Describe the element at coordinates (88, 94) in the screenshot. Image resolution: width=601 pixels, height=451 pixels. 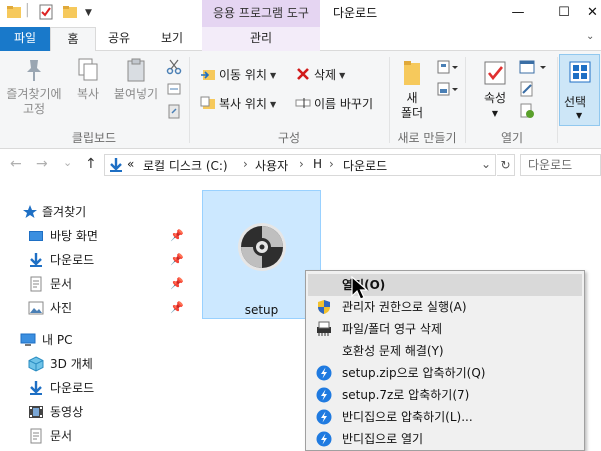
I see `copy-label: 복사` at that location.